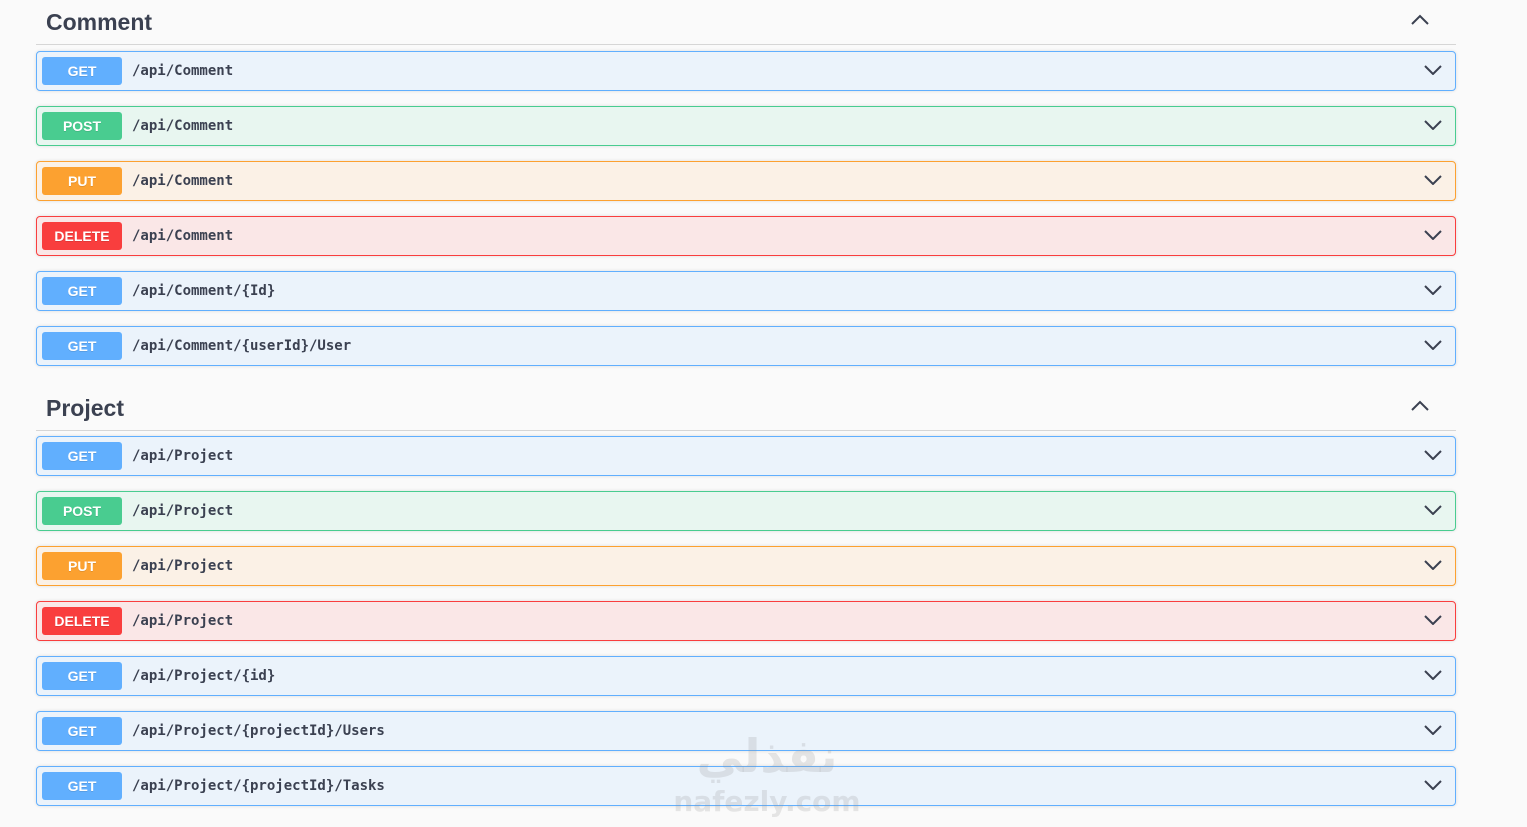 The width and height of the screenshot is (1527, 827). I want to click on section-title: Comment, so click(99, 21).